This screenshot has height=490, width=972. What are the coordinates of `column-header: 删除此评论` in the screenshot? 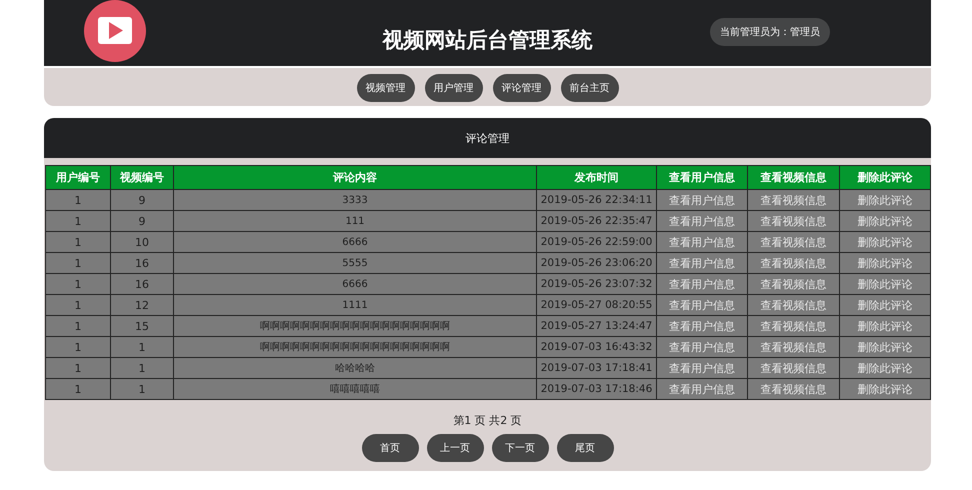 It's located at (885, 178).